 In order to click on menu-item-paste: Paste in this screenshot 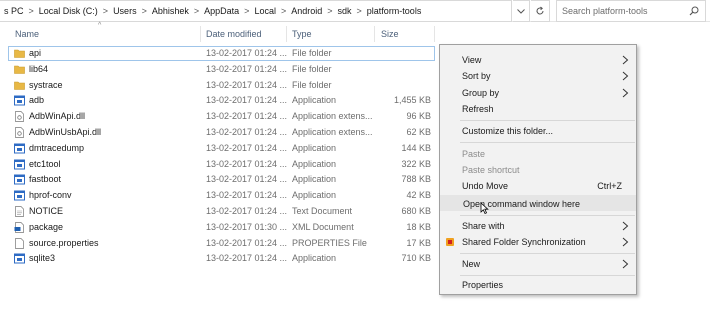, I will do `click(538, 154)`.